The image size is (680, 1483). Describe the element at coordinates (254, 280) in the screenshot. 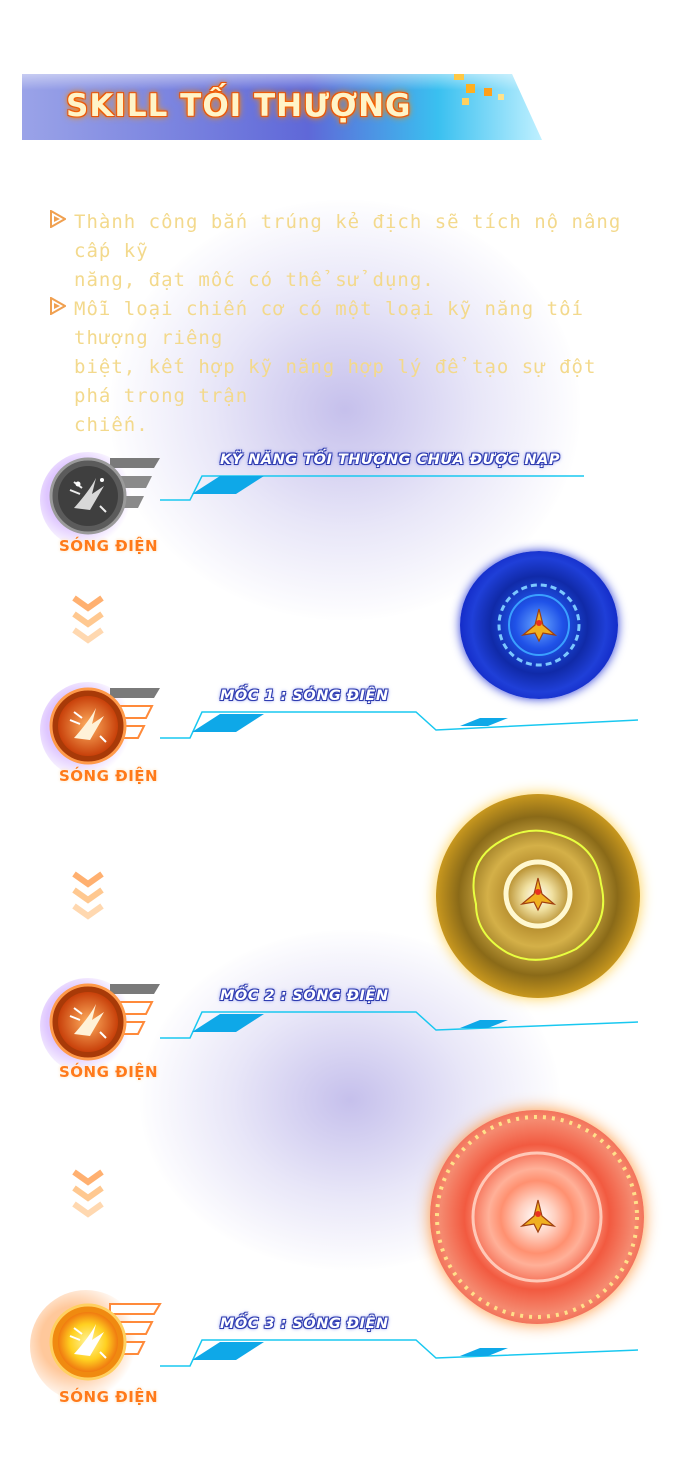

I see `description-1-line-2: năng, đạt mốc có thể sử dụng.` at that location.